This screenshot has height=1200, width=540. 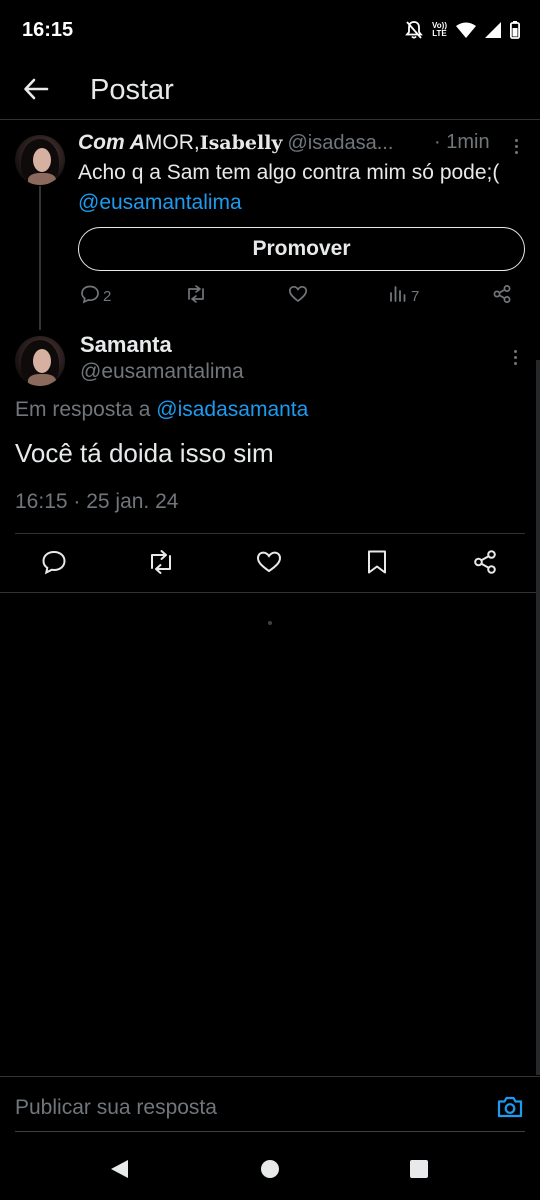 I want to click on original-post-time: · 1min, so click(x=462, y=142).